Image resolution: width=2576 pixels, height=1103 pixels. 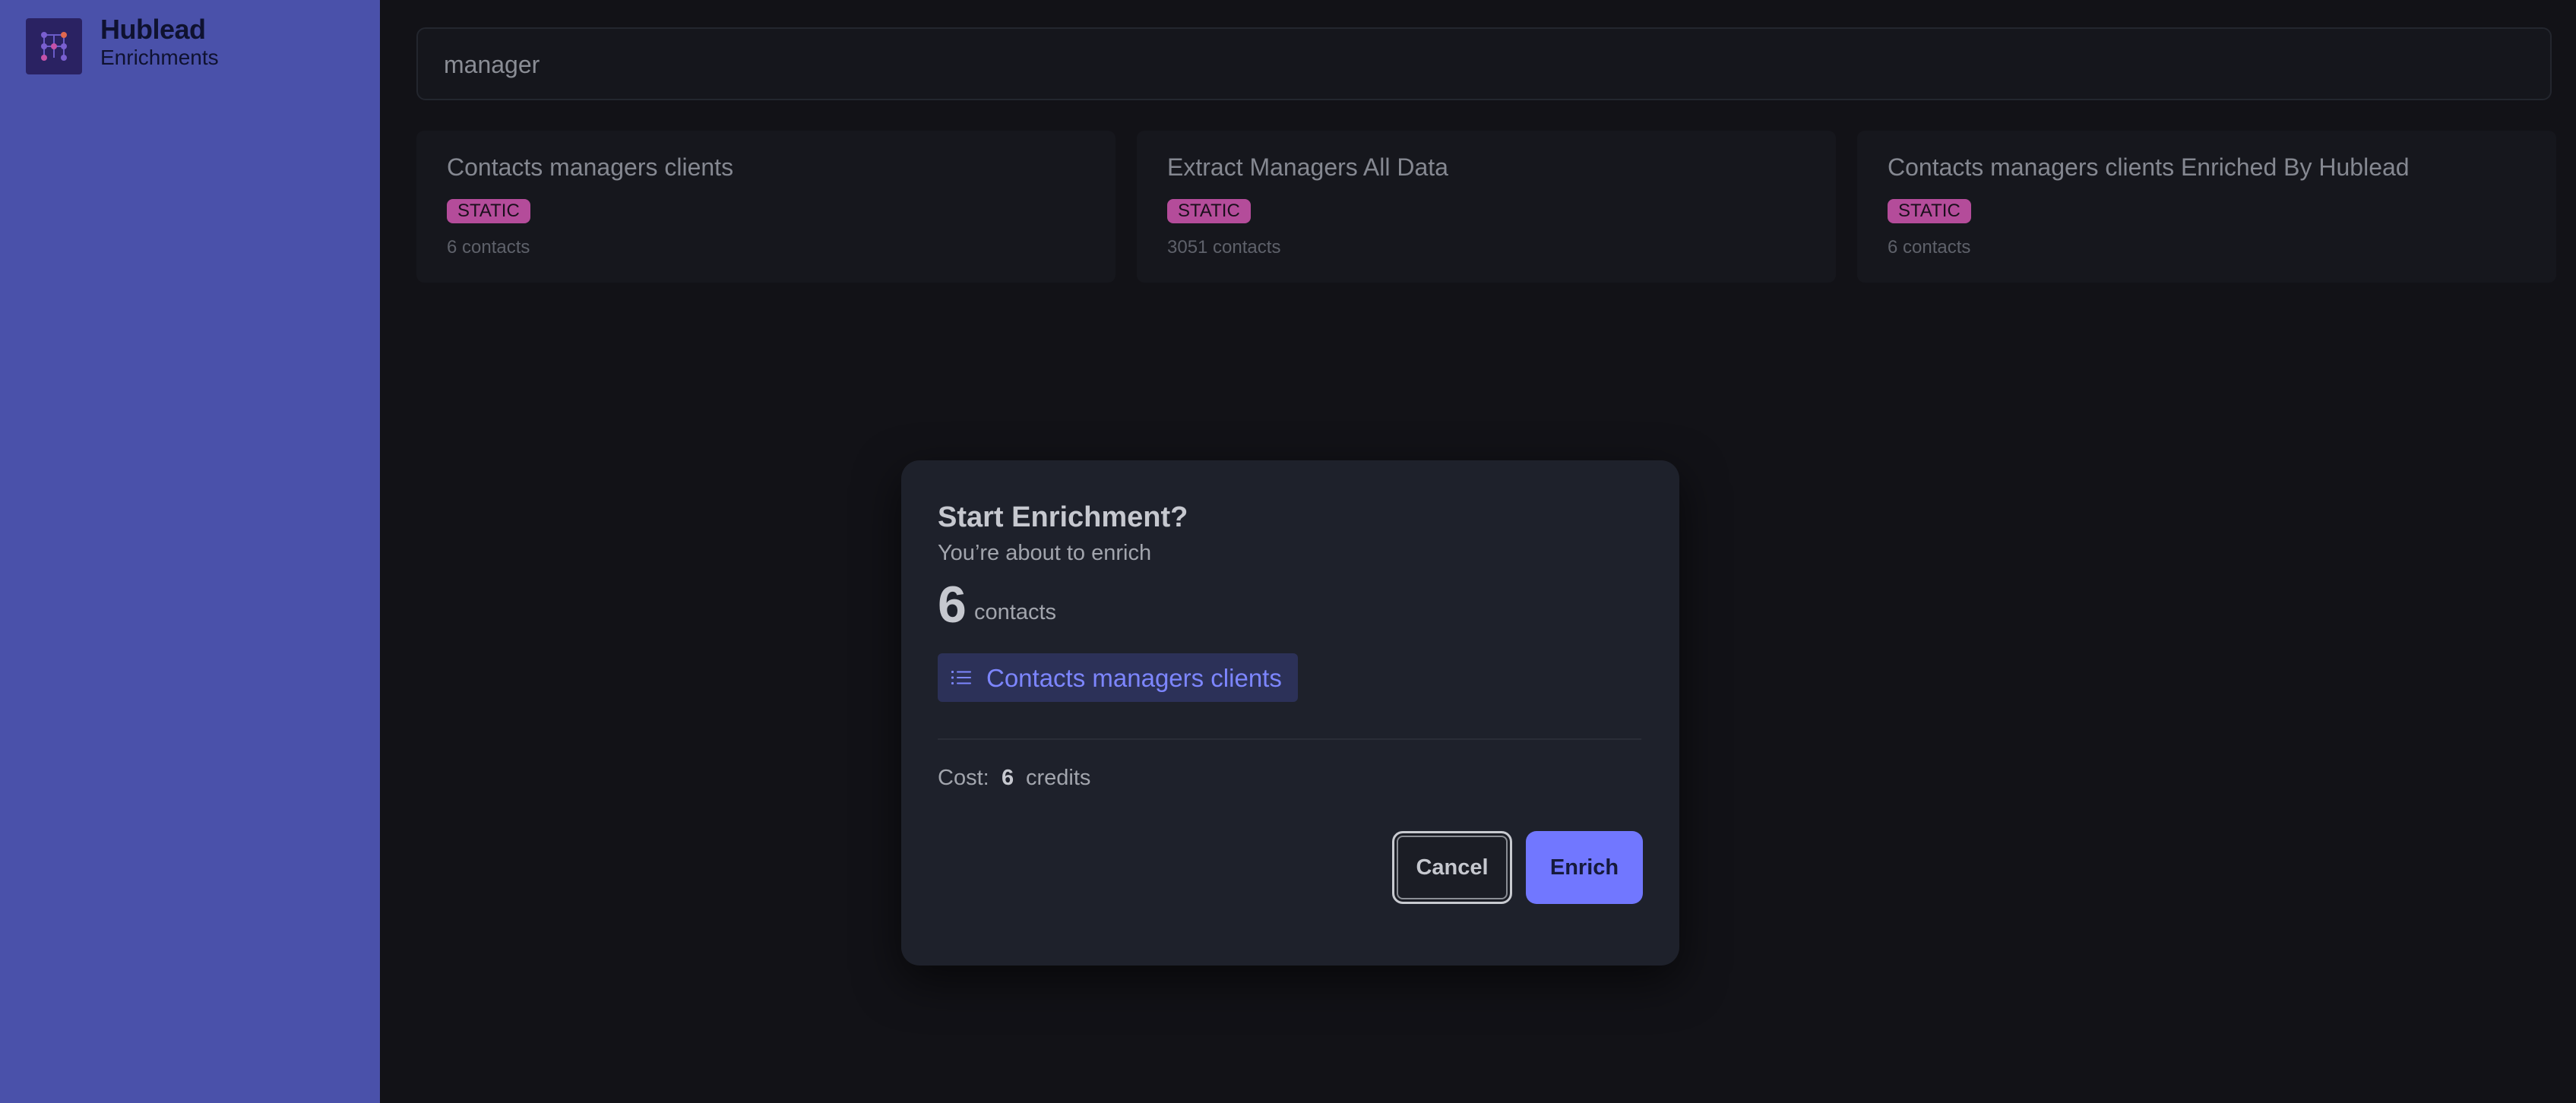 What do you see at coordinates (159, 58) in the screenshot?
I see `brand-subtitle: Enrichments` at bounding box center [159, 58].